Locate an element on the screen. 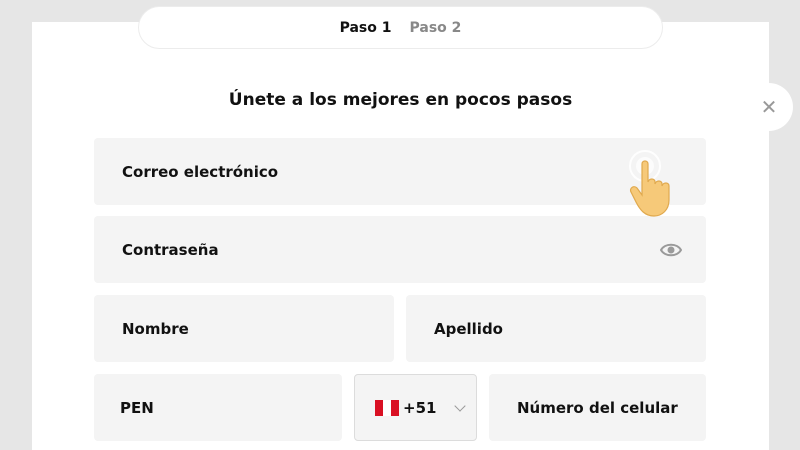  tab-step-1: Paso 1 is located at coordinates (366, 28).